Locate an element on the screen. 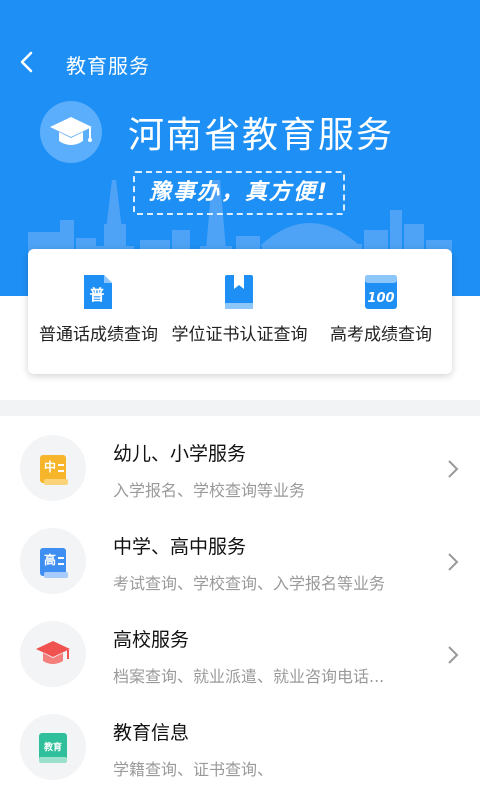  service-icon-circle: 中 is located at coordinates (53, 468).